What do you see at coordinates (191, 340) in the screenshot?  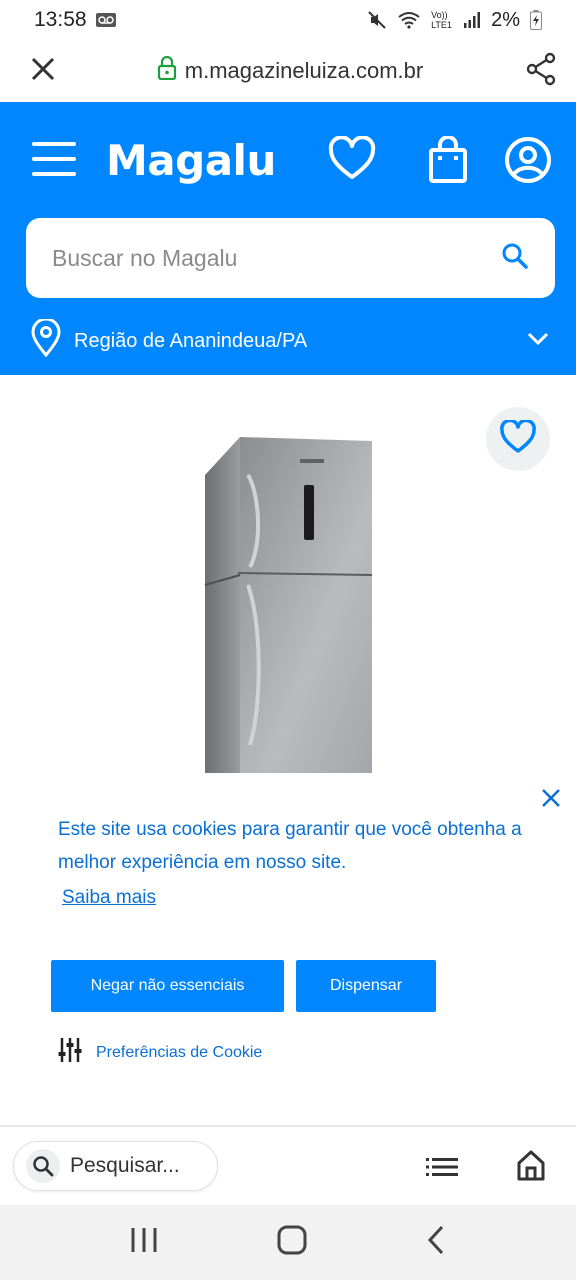 I see `region-label: Região de Ananindeua/PA` at bounding box center [191, 340].